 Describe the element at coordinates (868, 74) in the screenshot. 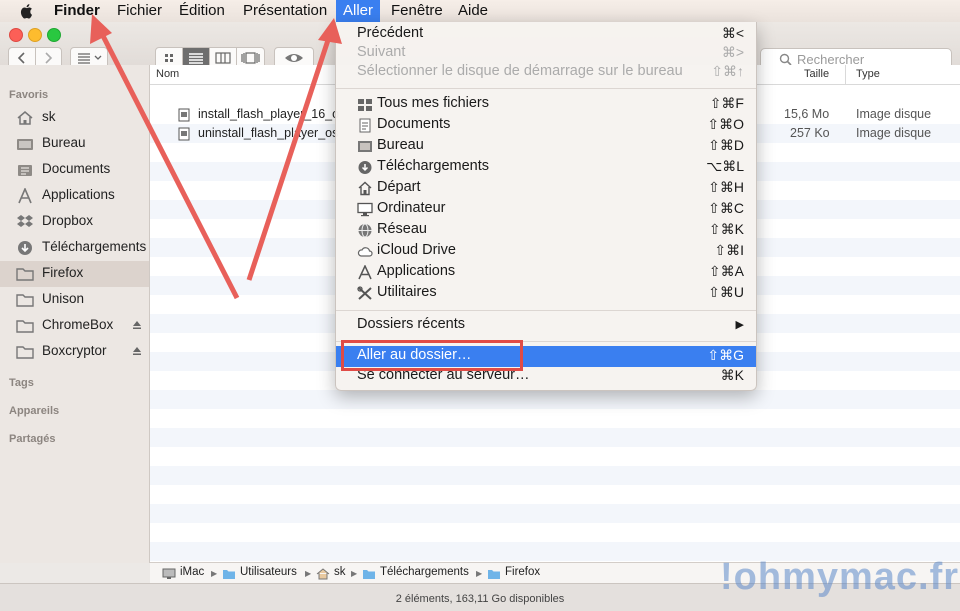

I see `column-type: Type` at that location.